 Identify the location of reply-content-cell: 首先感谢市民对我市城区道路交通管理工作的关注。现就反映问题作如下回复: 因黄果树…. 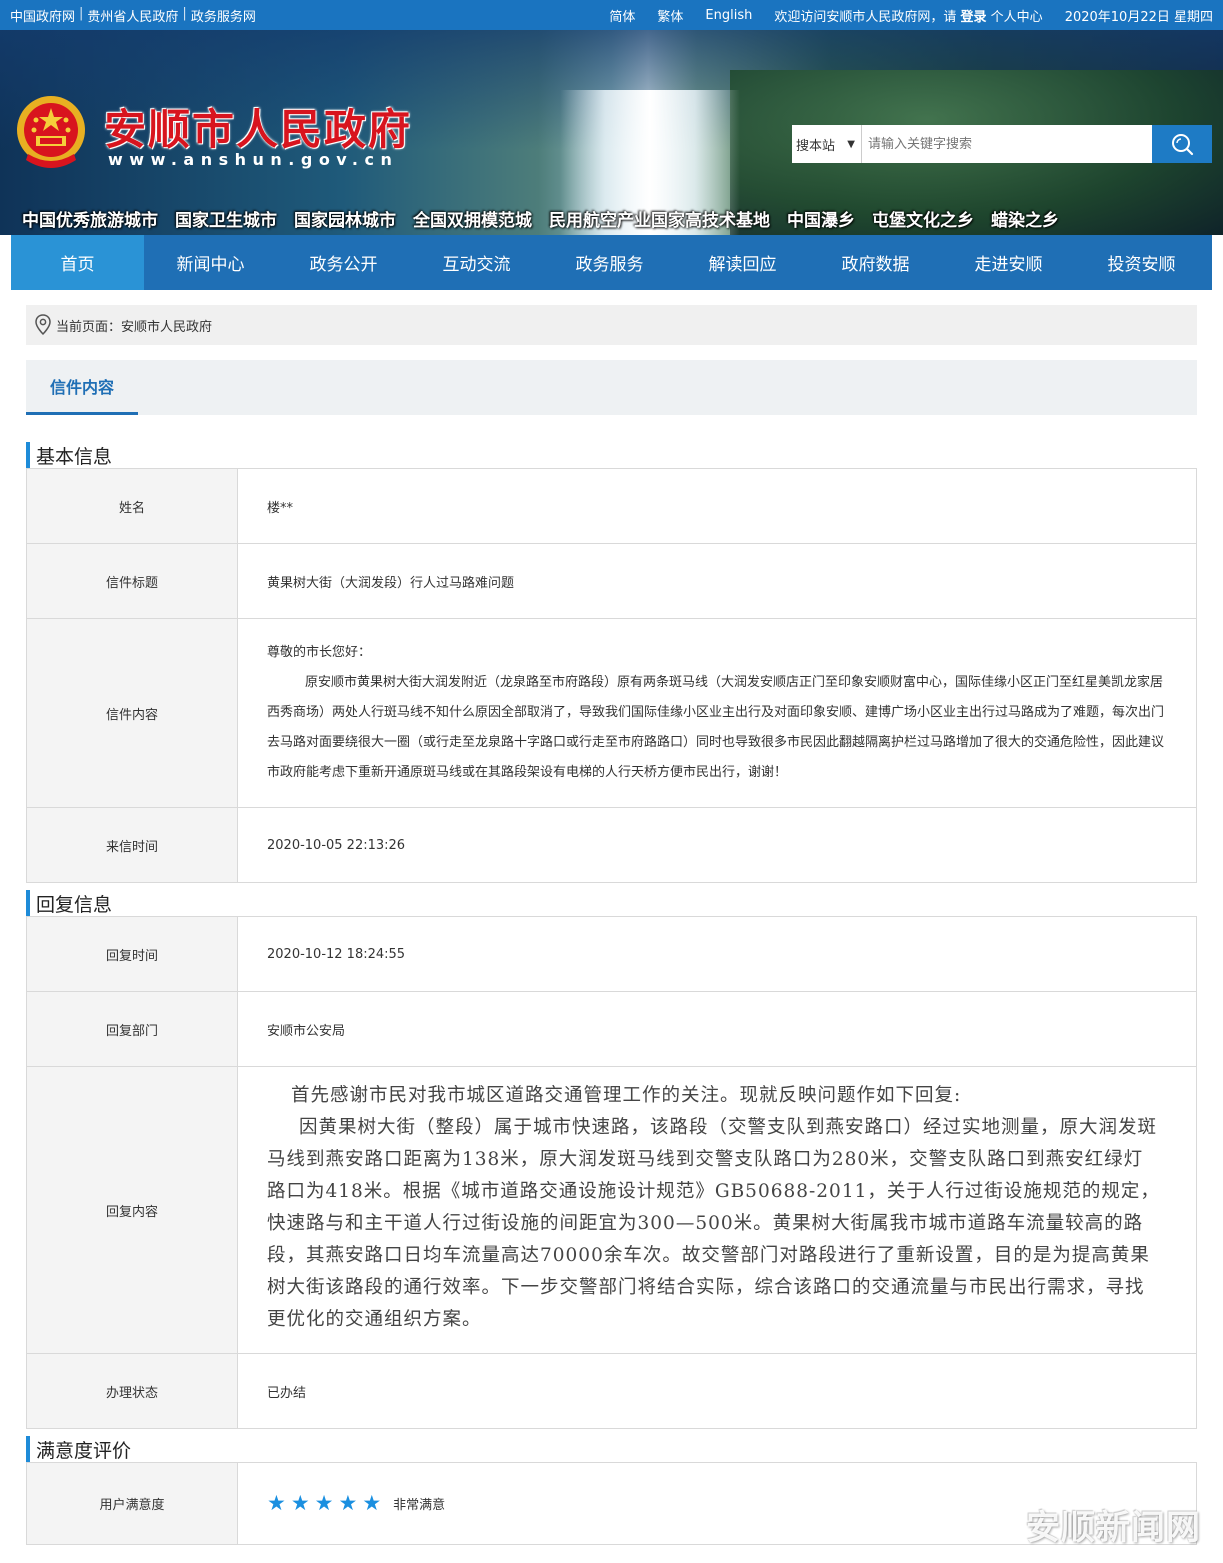
(717, 1210).